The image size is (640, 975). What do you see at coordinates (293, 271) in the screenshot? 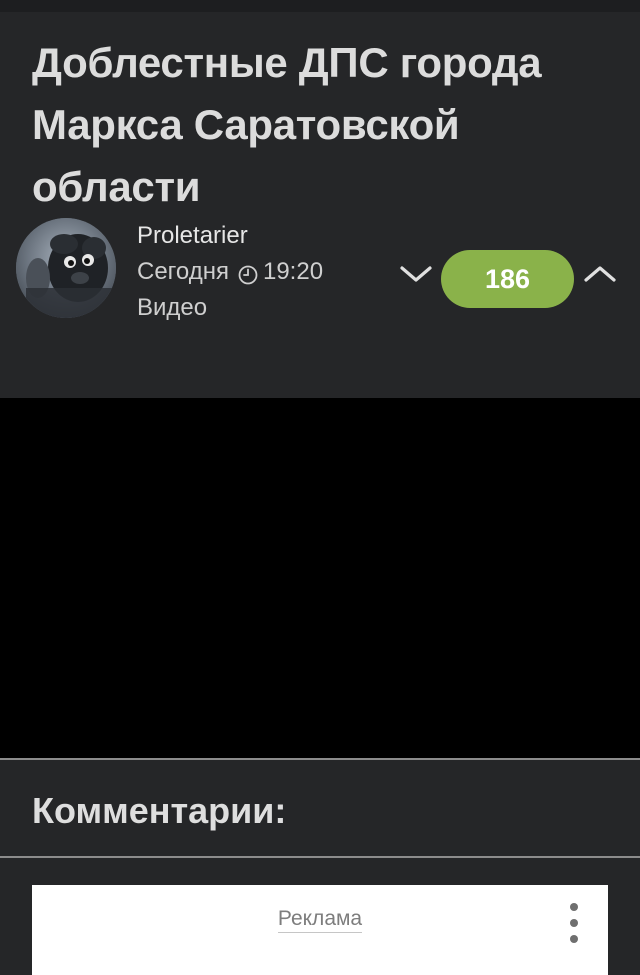
I see `post-time: 19:20` at bounding box center [293, 271].